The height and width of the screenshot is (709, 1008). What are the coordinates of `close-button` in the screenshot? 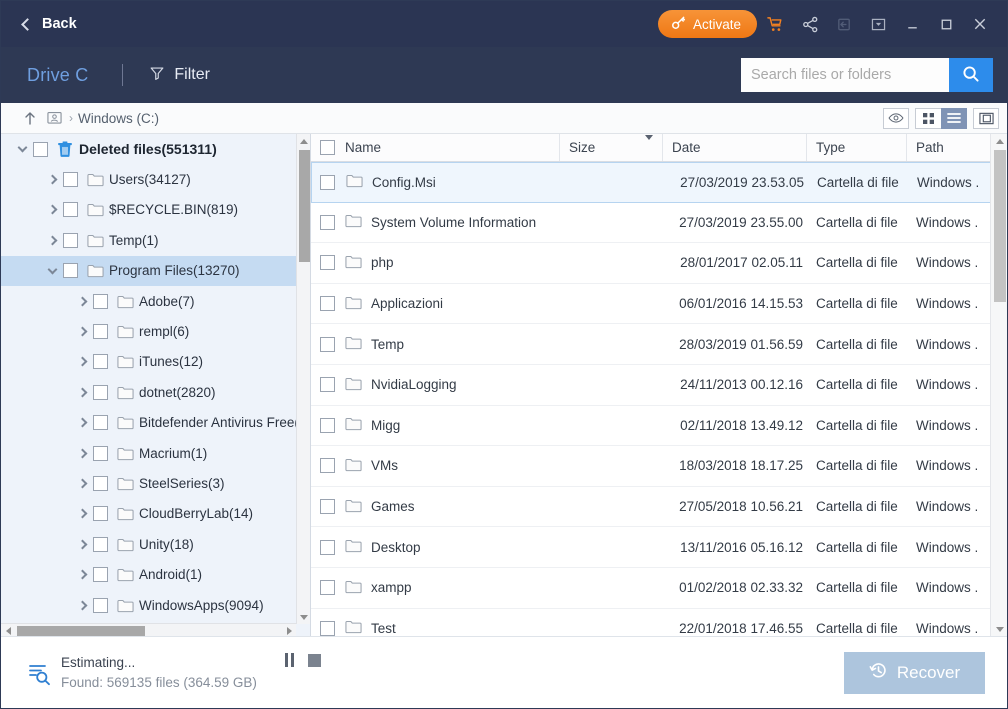 It's located at (980, 24).